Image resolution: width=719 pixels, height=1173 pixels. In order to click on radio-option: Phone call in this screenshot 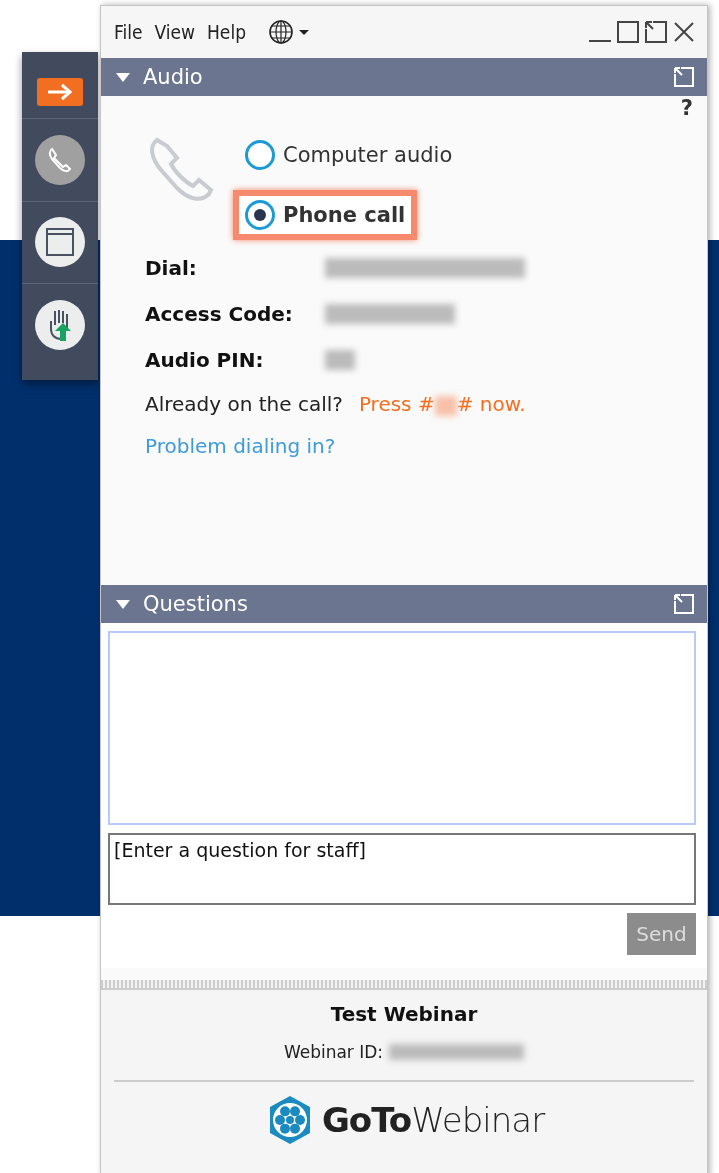, I will do `click(325, 215)`.